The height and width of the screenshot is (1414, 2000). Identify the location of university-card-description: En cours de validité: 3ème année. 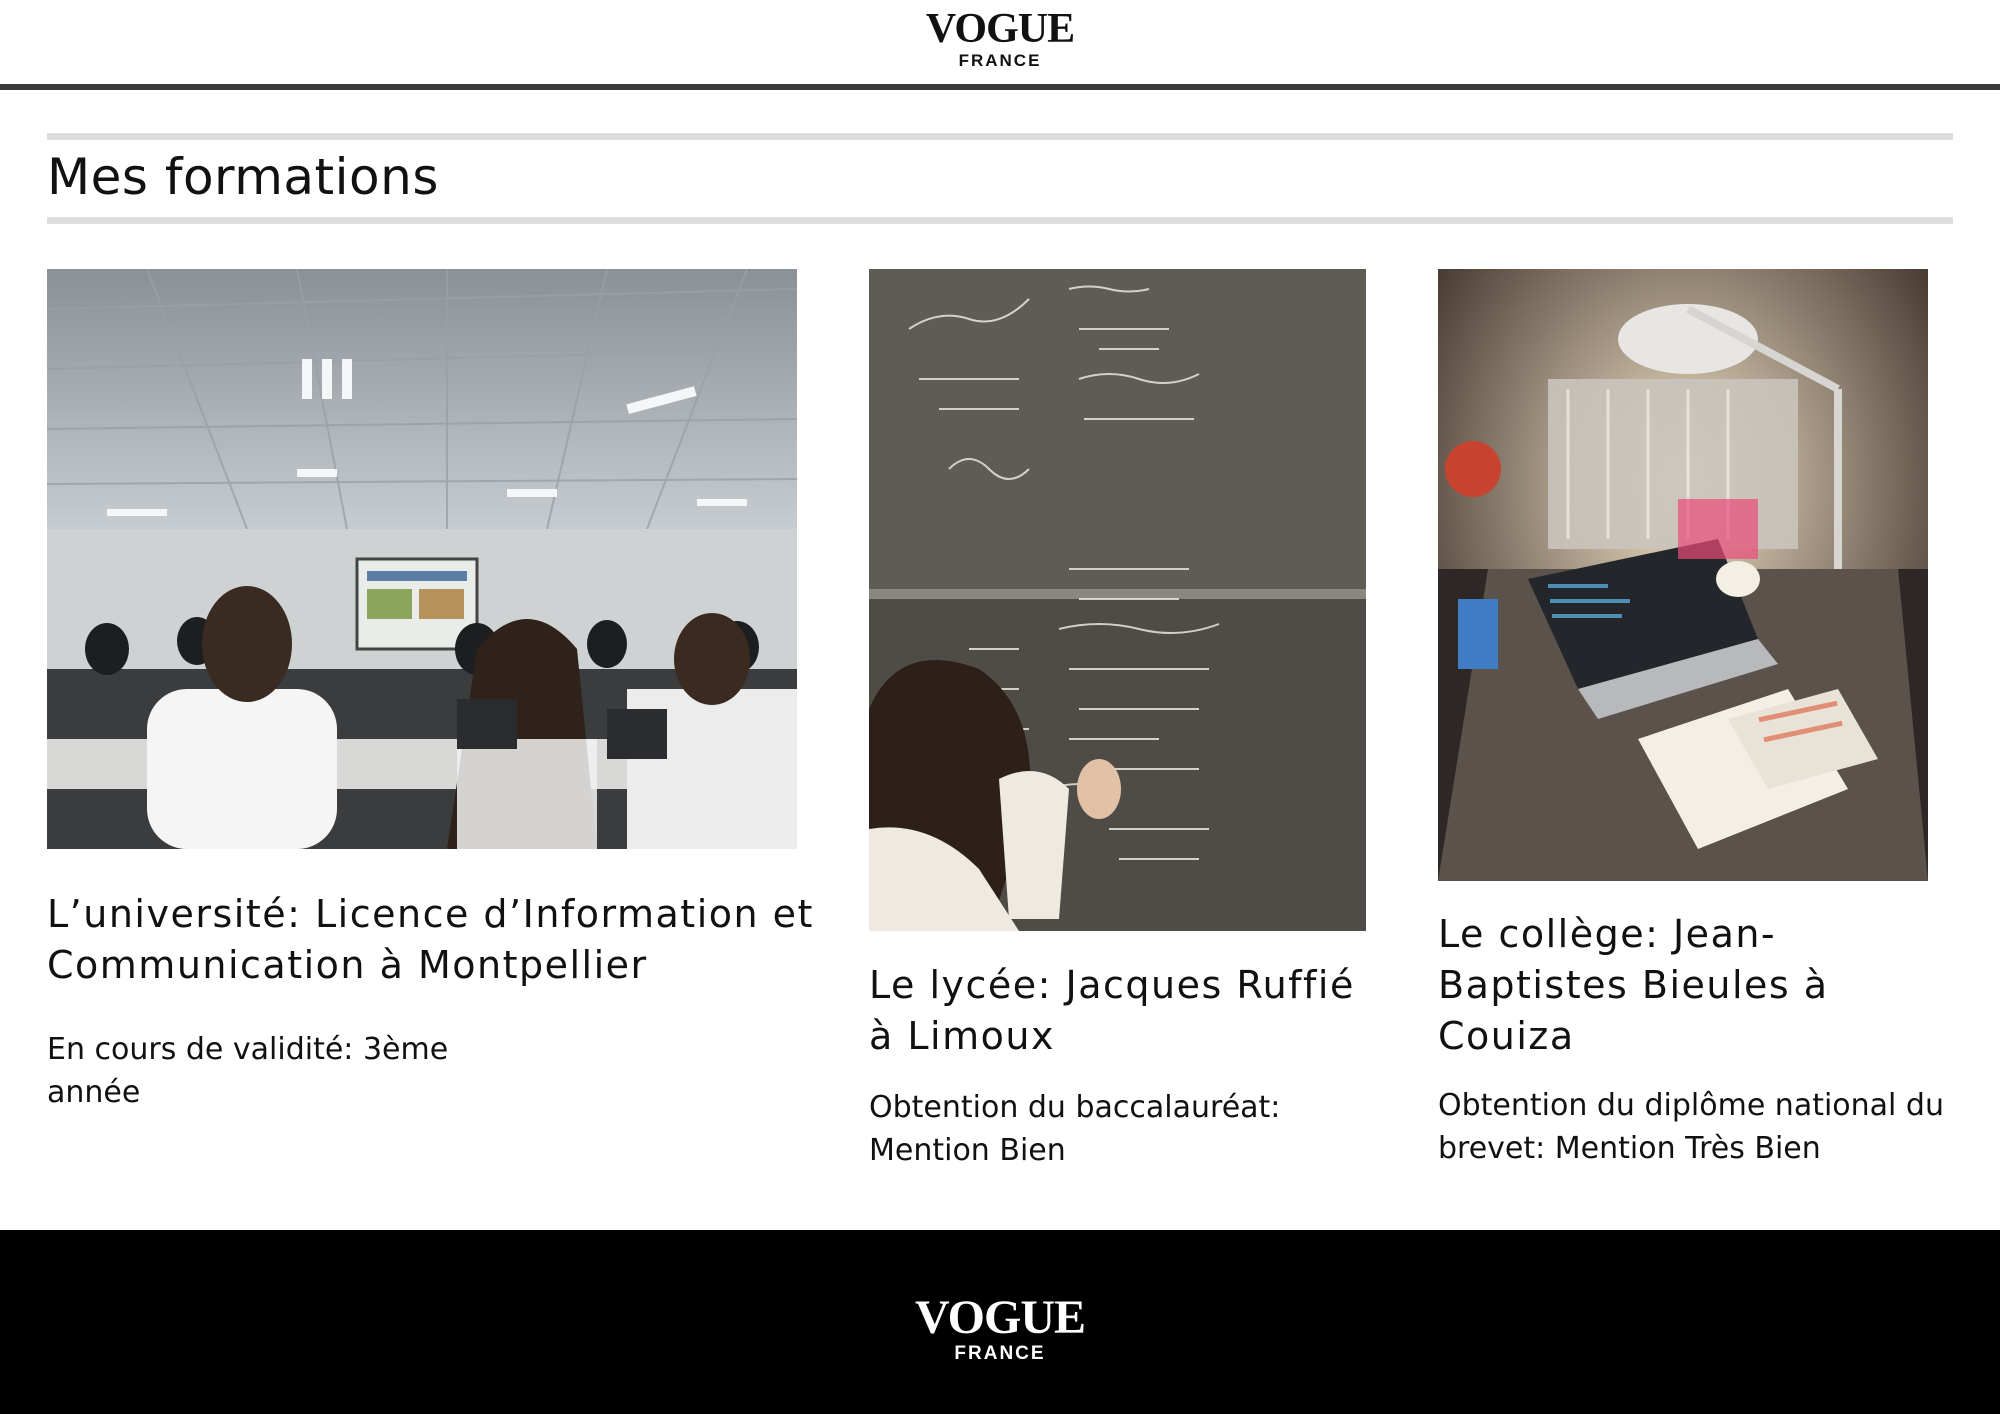
(248, 1071).